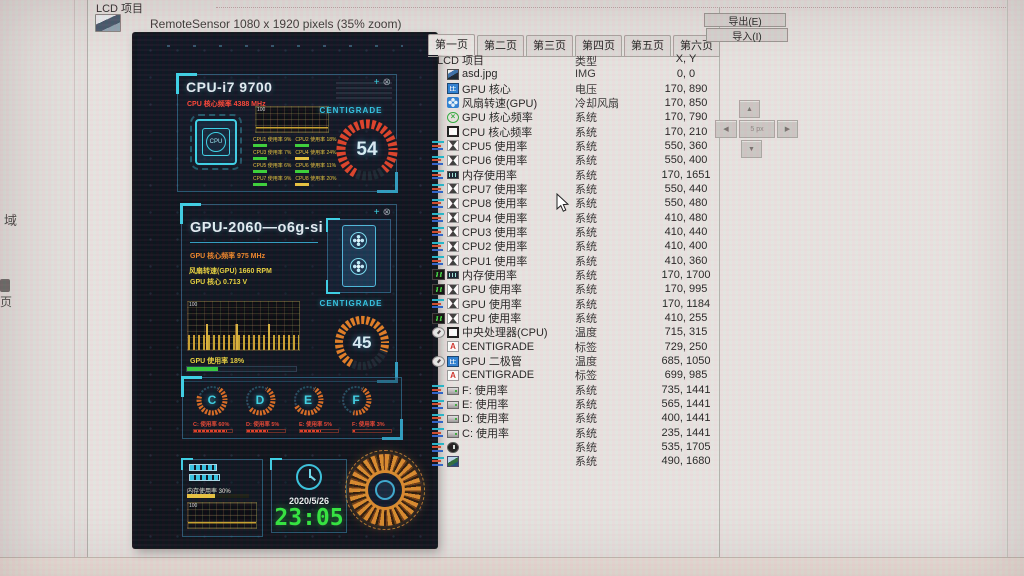  What do you see at coordinates (573, 461) in the screenshot?
I see `table-row: 系统 490, 1680` at bounding box center [573, 461].